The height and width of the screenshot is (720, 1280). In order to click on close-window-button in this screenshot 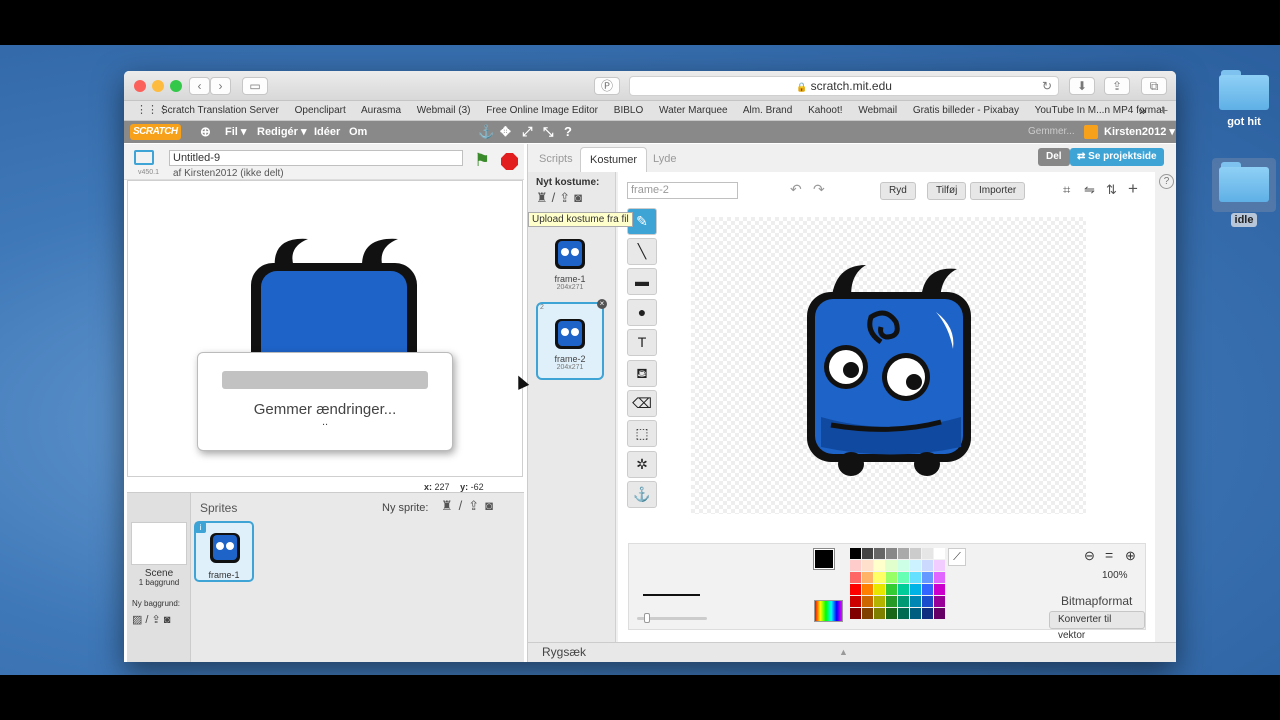, I will do `click(140, 86)`.